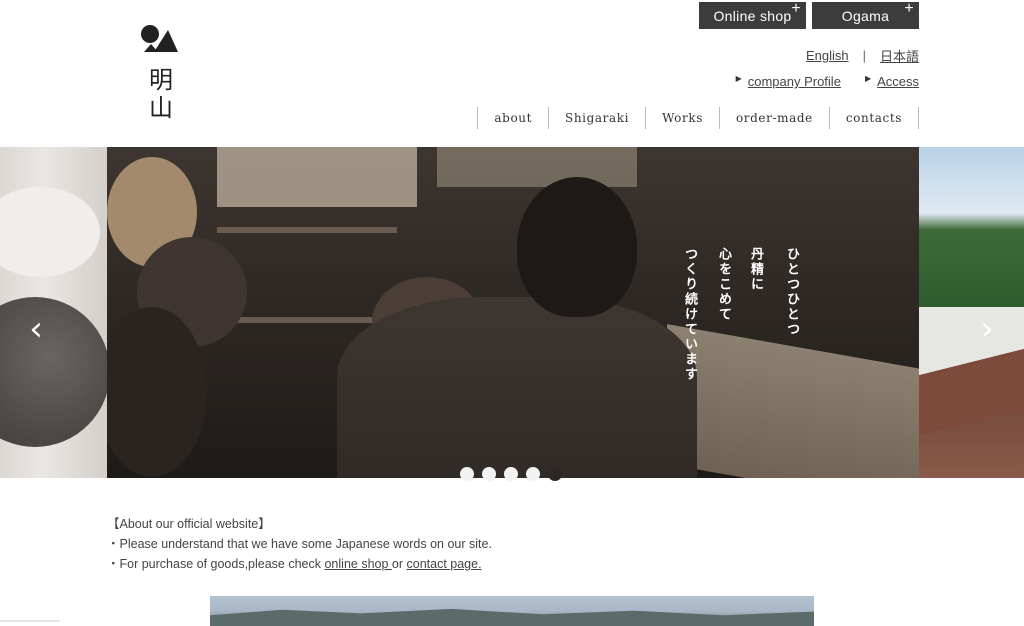  I want to click on caption-line: 心をこめて, so click(723, 284).